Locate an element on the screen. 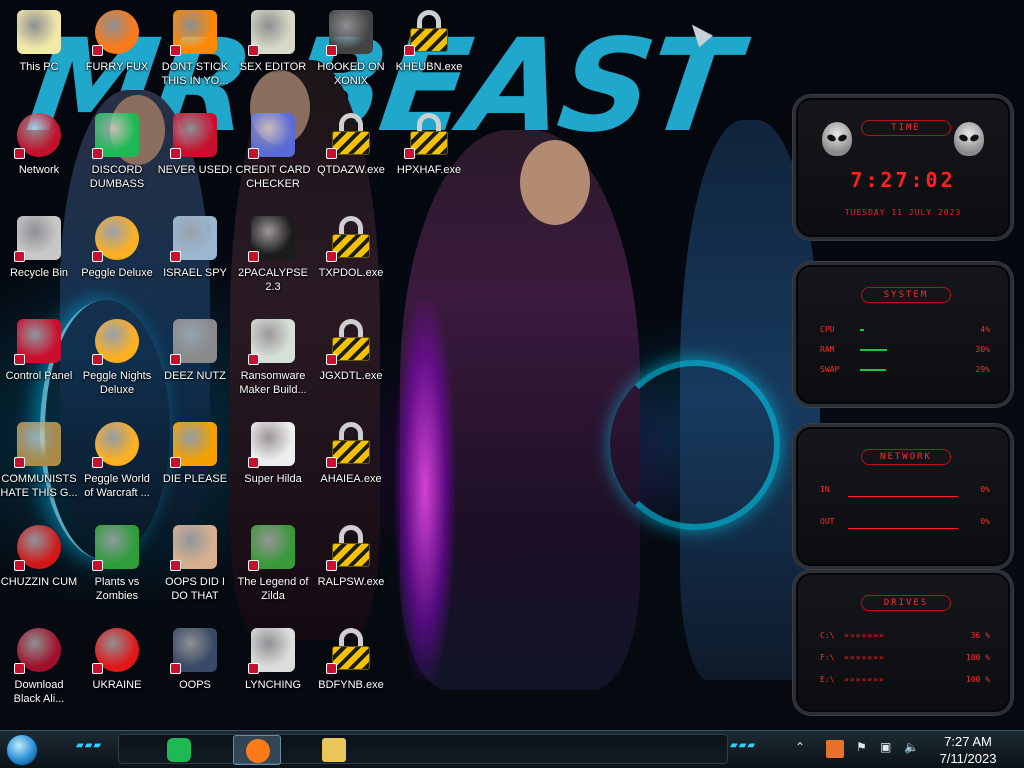 Image resolution: width=1024 pixels, height=768 pixels. desktop-icon: NEVER USED! is located at coordinates (195, 157).